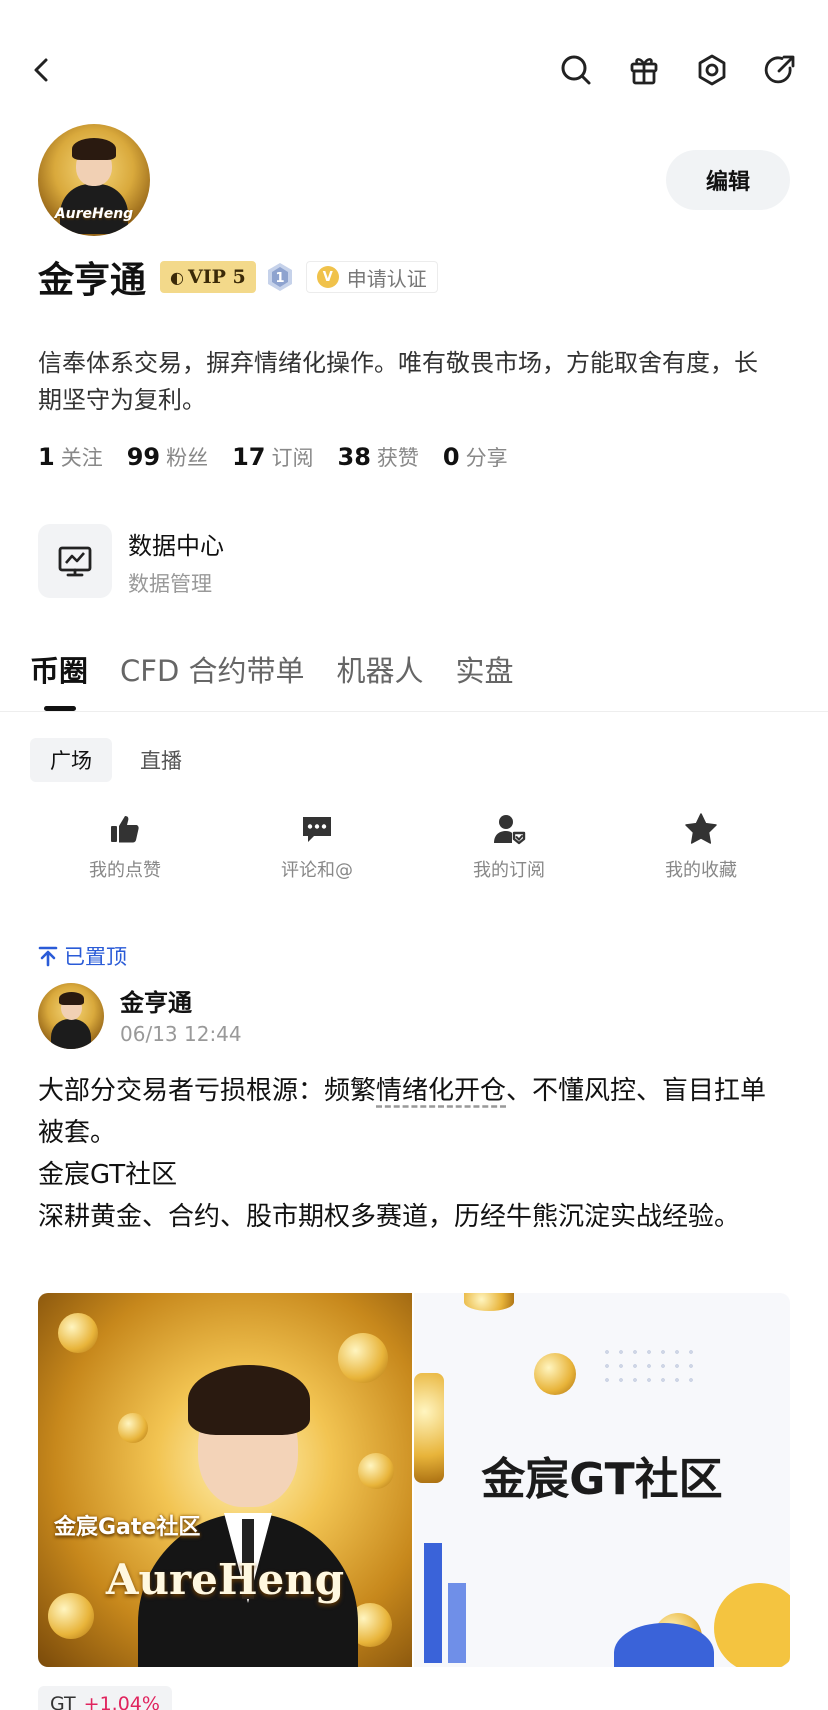  I want to click on pinned-indicator: 已置顶, so click(82, 956).